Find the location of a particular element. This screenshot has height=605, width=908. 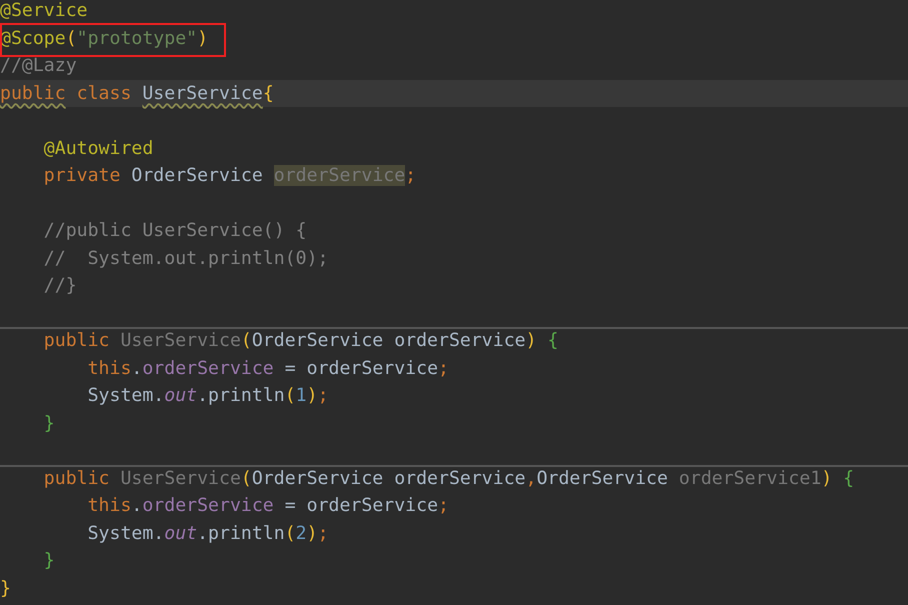

code-line: @Service is located at coordinates (44, 11).